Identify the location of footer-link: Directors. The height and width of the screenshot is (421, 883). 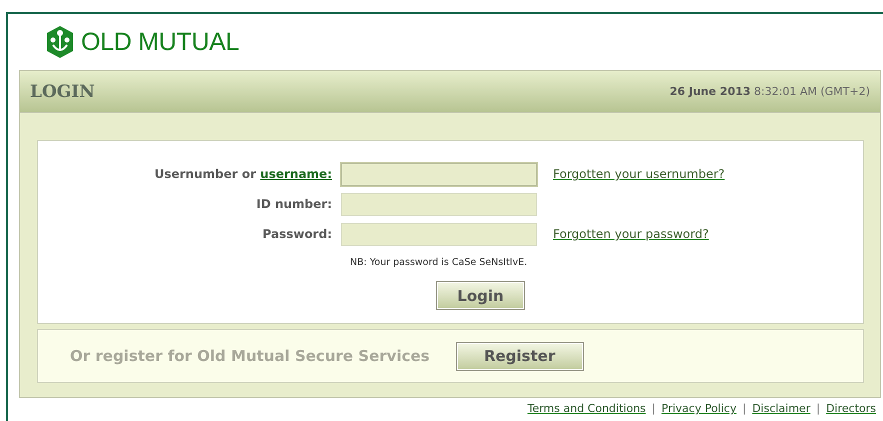
(851, 408).